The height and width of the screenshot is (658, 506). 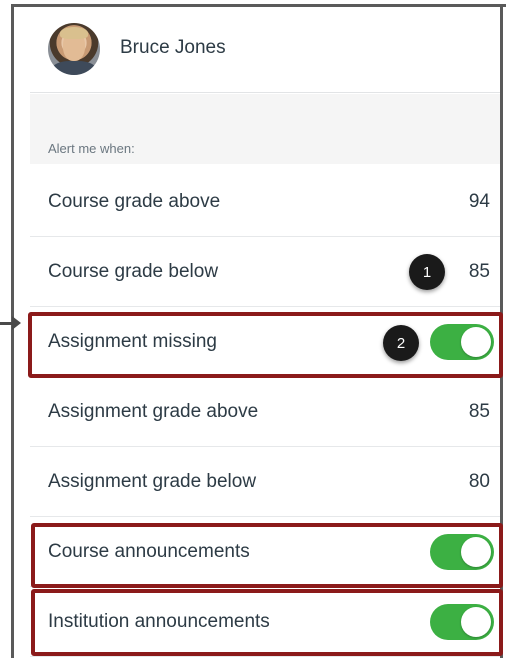 I want to click on threshold-value: 94, so click(x=479, y=202).